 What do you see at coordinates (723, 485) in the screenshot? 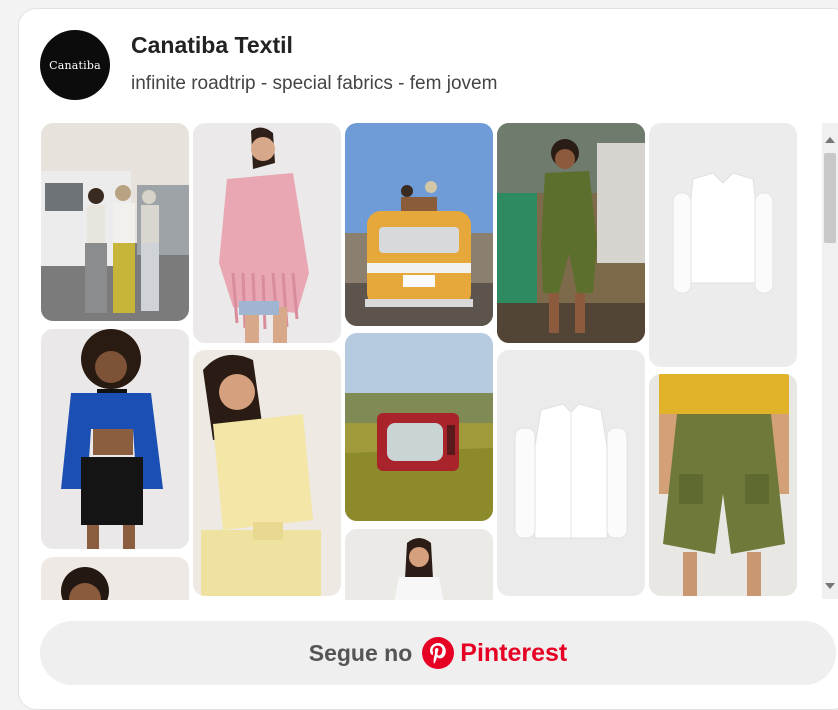
I see `pin-green-cargo-shorts` at bounding box center [723, 485].